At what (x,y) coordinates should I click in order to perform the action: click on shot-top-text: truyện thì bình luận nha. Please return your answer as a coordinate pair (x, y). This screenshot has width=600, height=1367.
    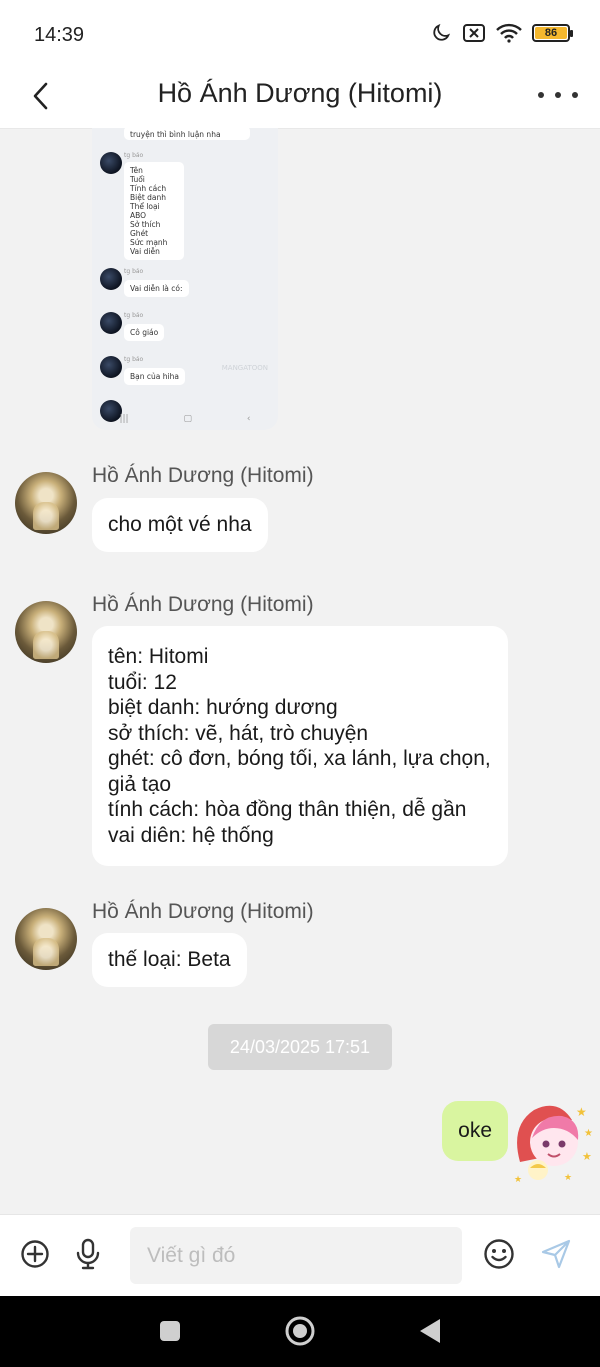
    Looking at the image, I should click on (187, 134).